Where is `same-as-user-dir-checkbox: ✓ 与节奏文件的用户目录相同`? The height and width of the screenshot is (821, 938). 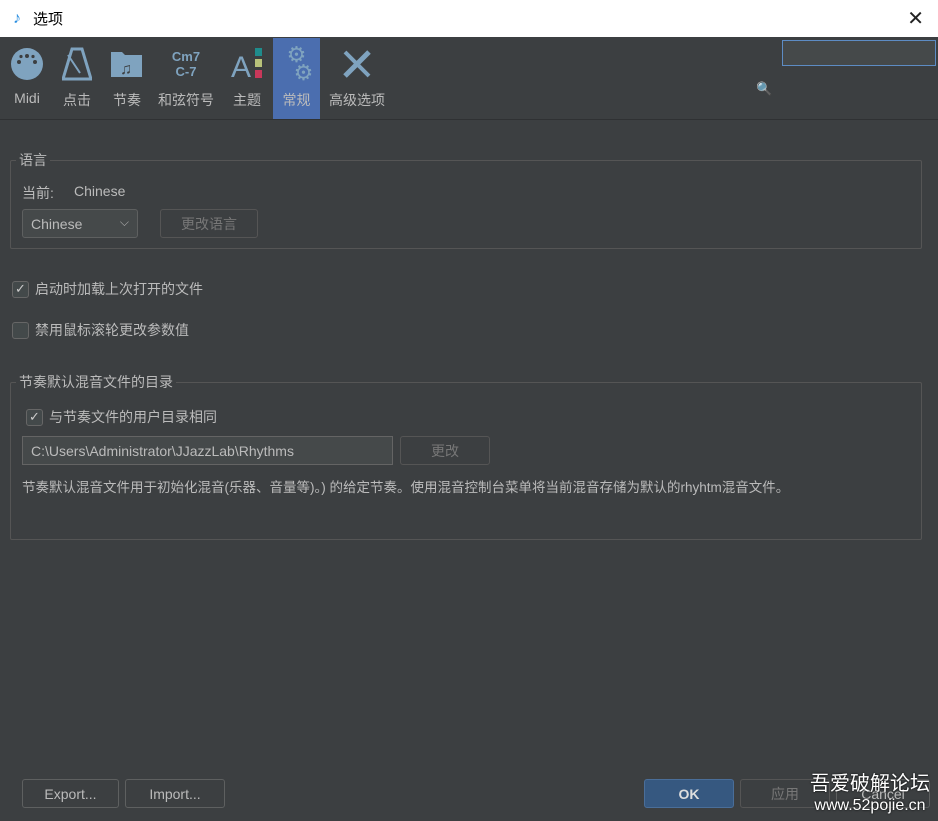
same-as-user-dir-checkbox: ✓ 与节奏文件的用户目录相同 is located at coordinates (121, 417).